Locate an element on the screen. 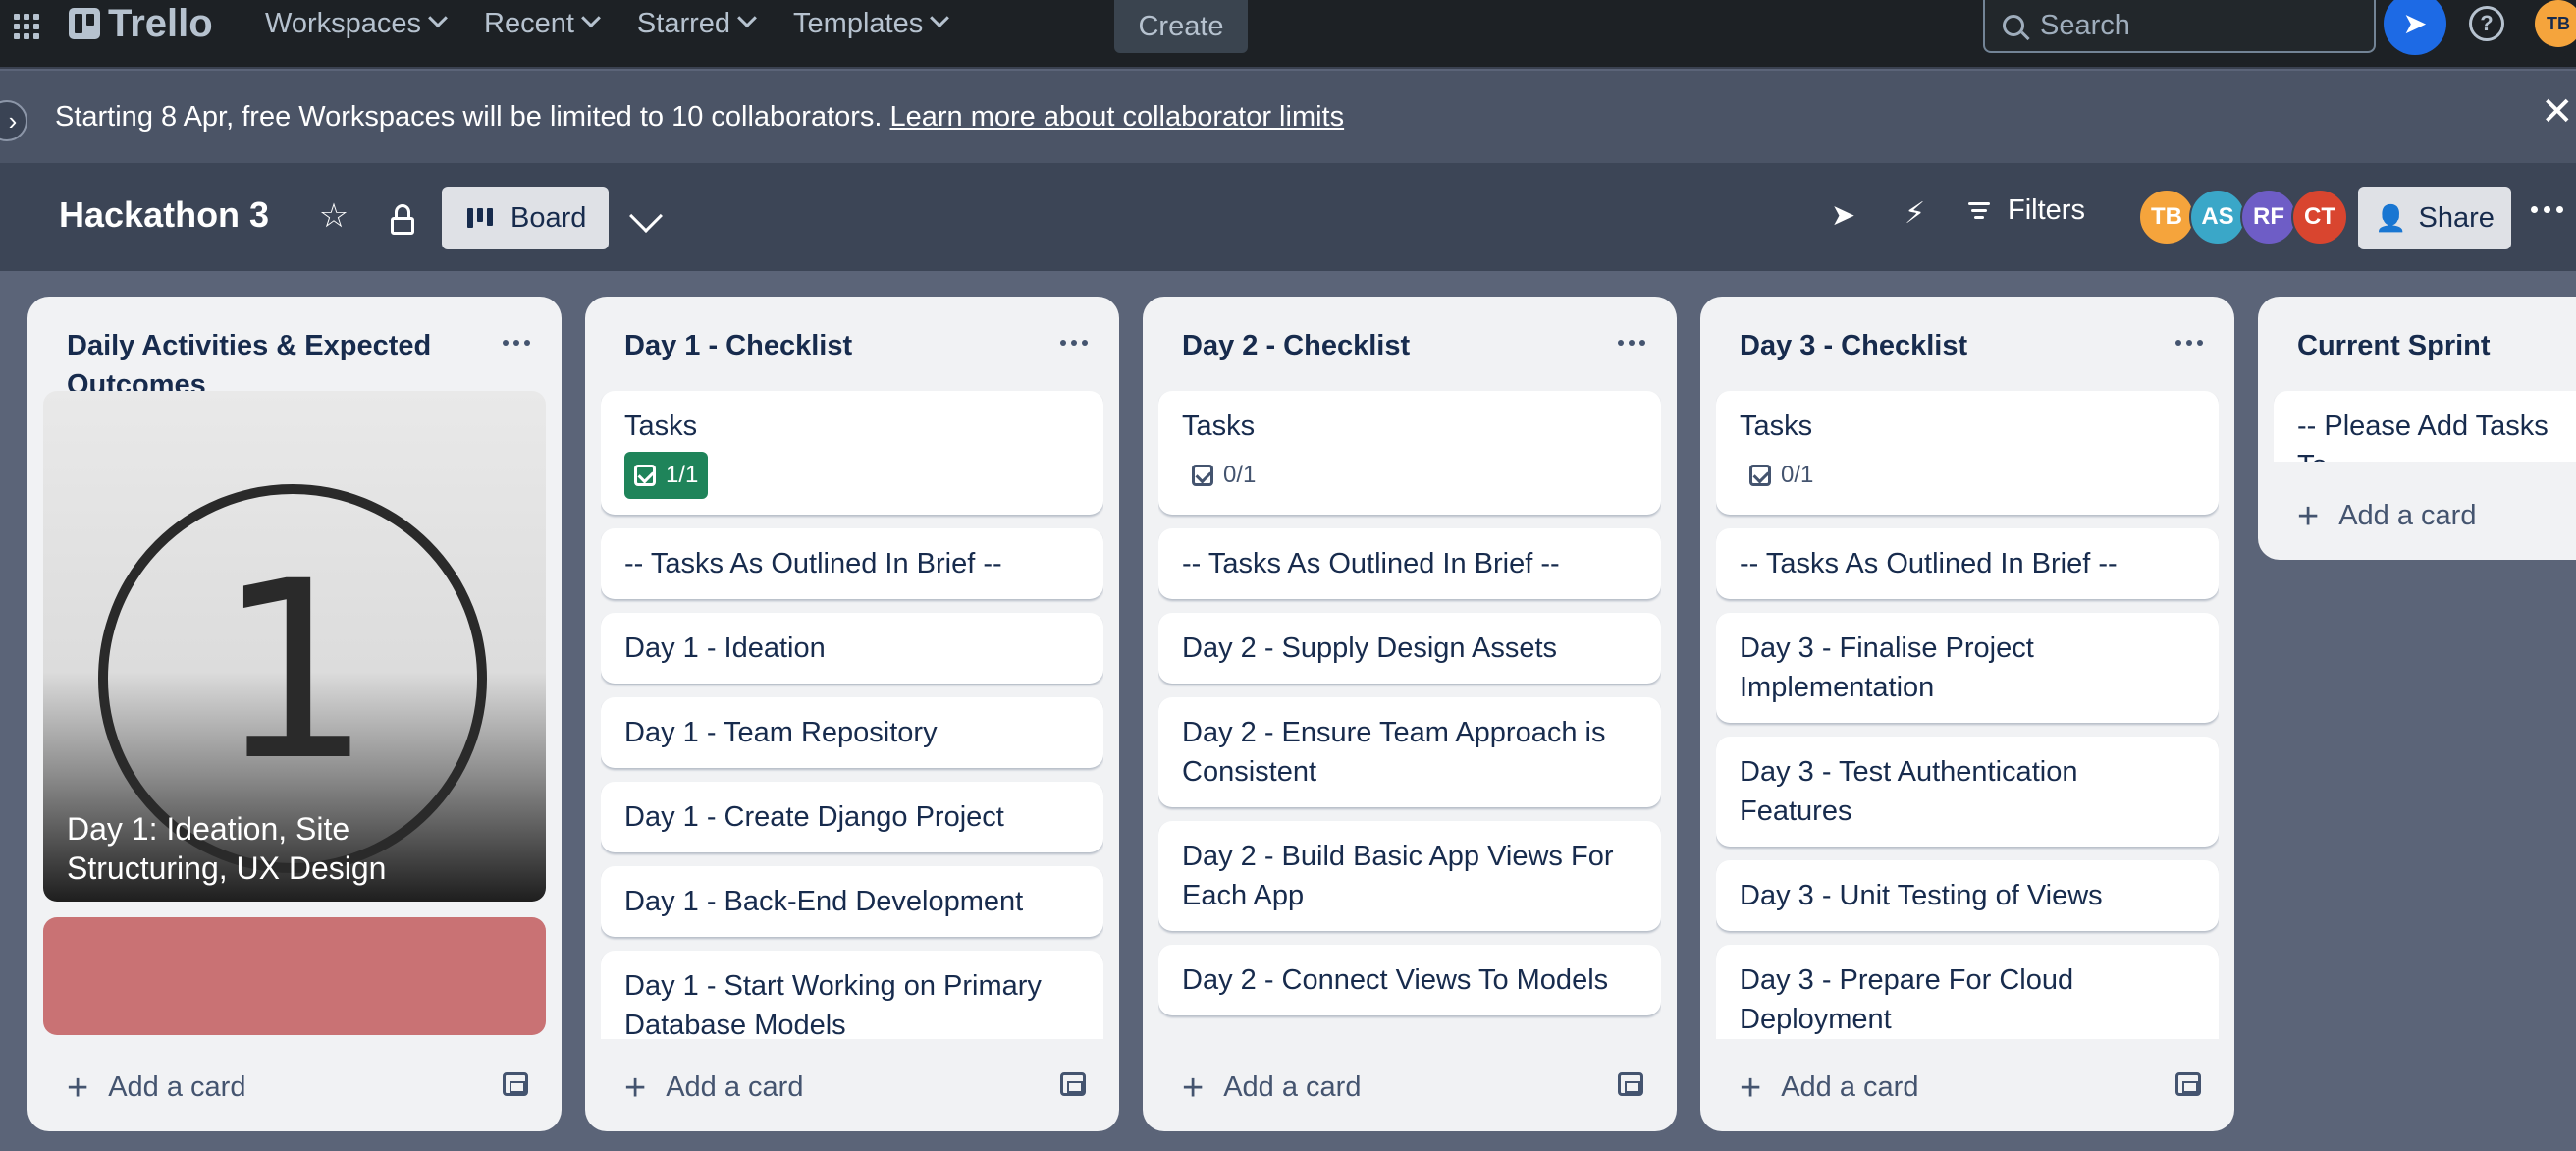  nav-starred: Starred is located at coordinates (695, 24).